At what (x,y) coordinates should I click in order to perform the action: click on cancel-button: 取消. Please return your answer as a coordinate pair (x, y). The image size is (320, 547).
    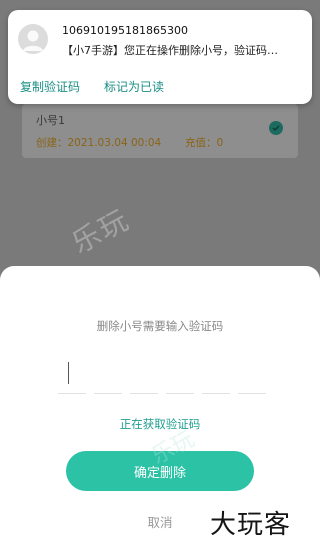
    Looking at the image, I should click on (160, 521).